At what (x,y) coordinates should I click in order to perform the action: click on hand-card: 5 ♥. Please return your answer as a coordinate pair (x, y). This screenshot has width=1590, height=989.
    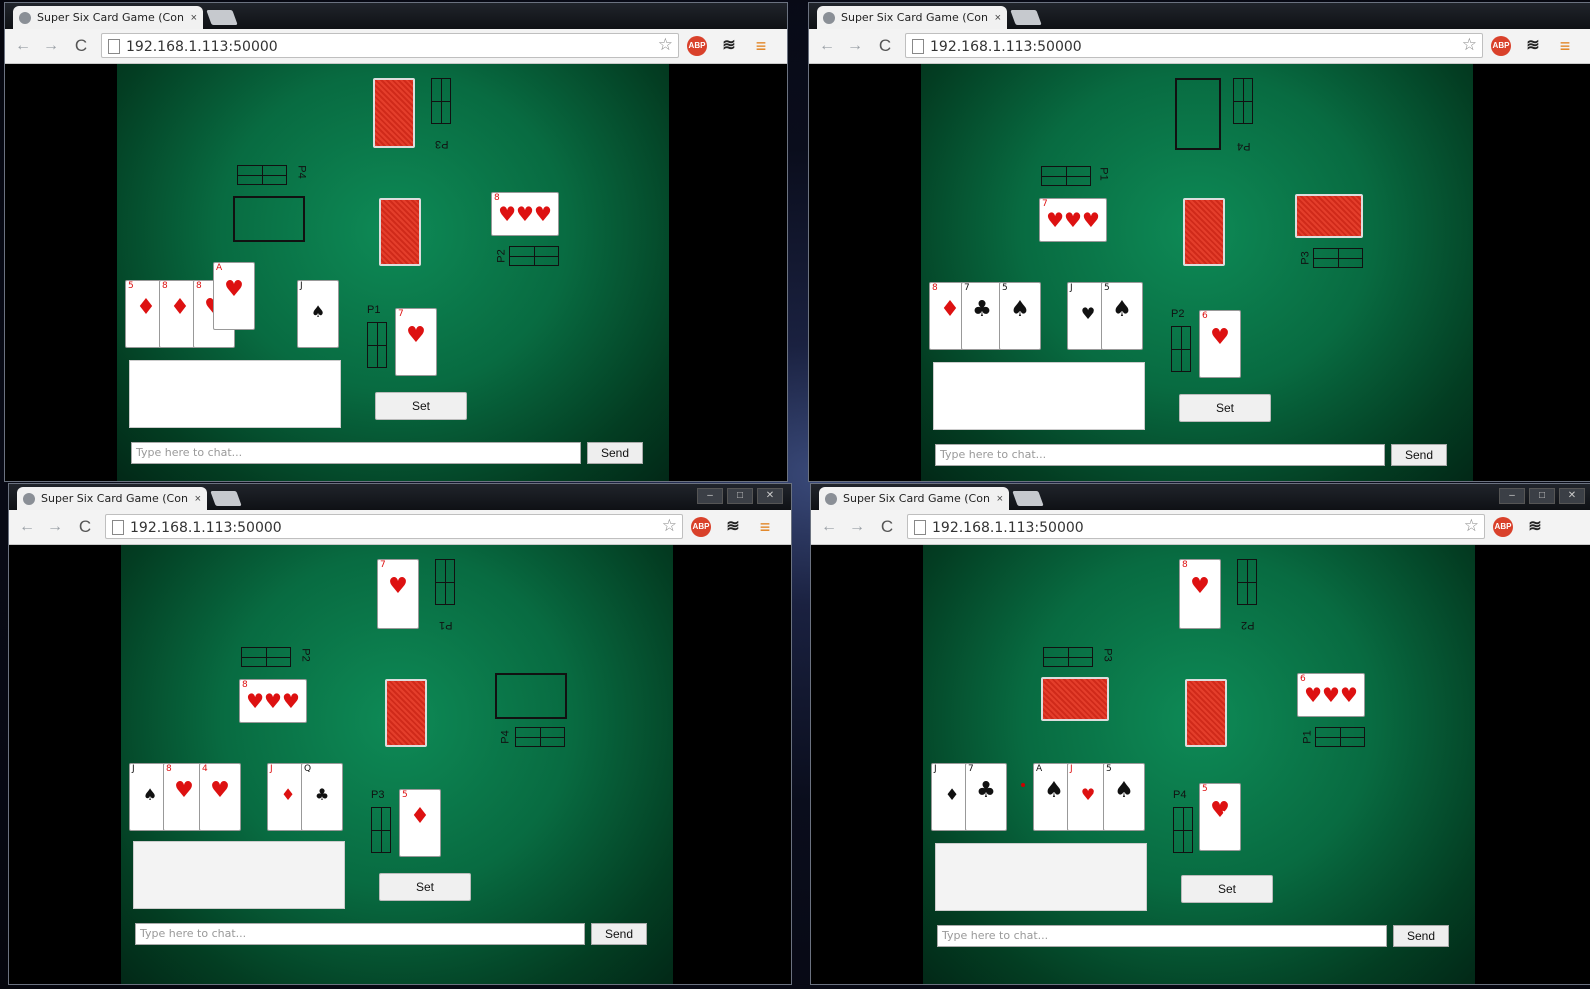
    Looking at the image, I should click on (1220, 817).